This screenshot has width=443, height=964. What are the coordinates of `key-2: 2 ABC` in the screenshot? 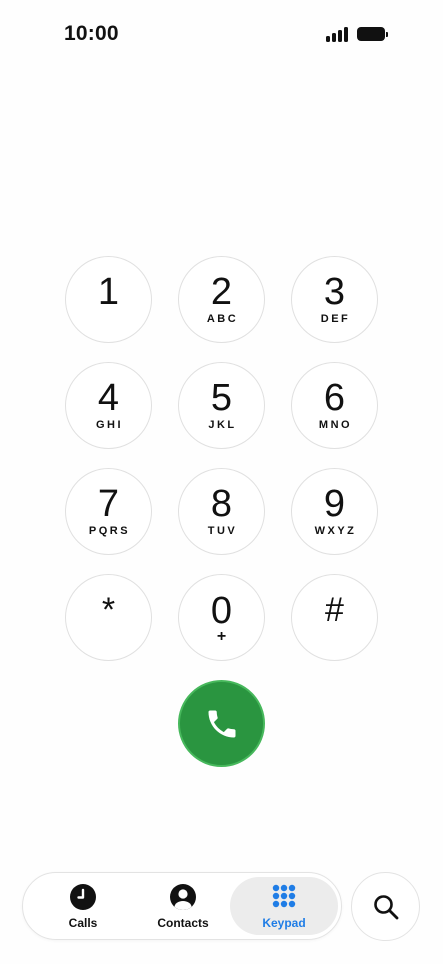 It's located at (221, 299).